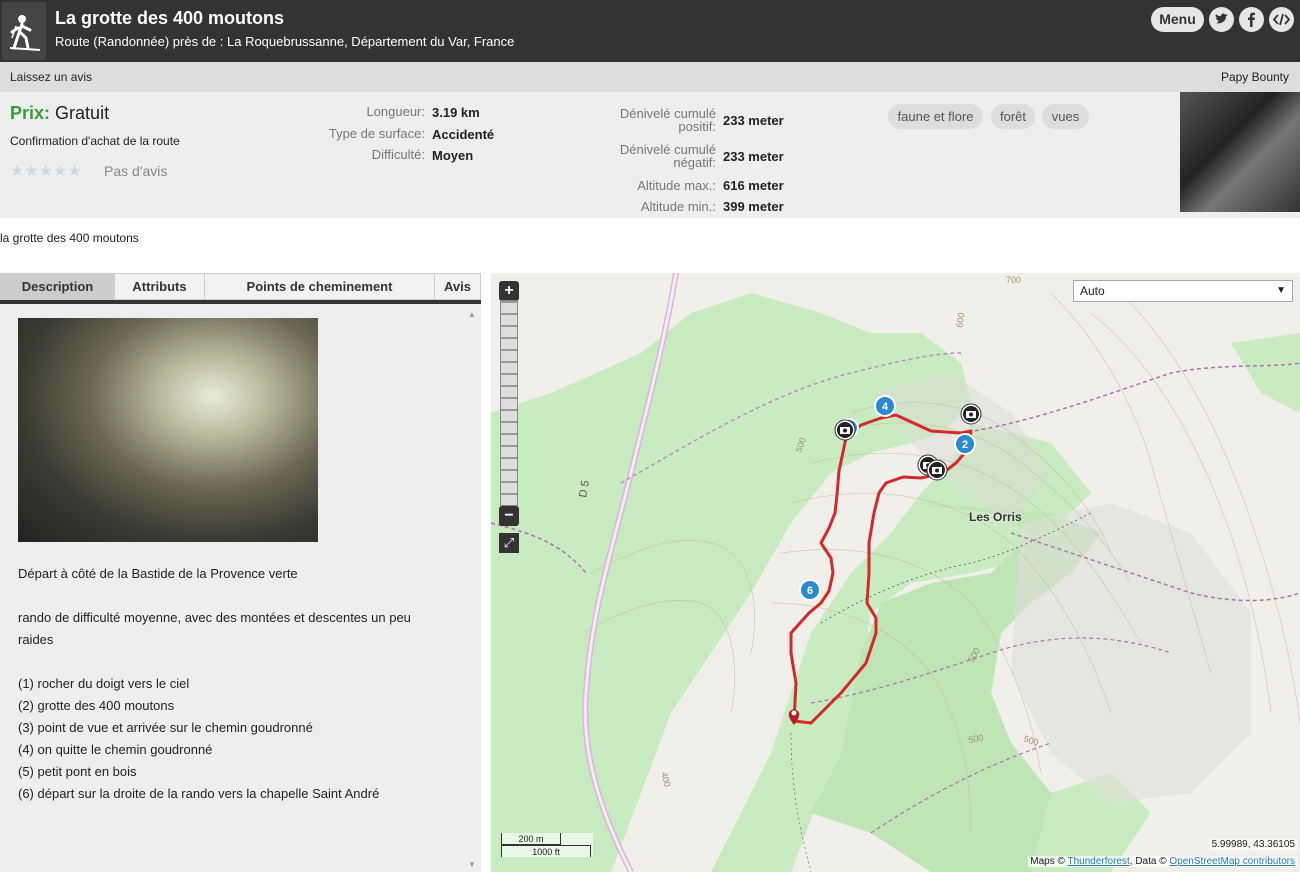 The image size is (1300, 877). I want to click on no-review-text: Pas d'avis, so click(136, 171).